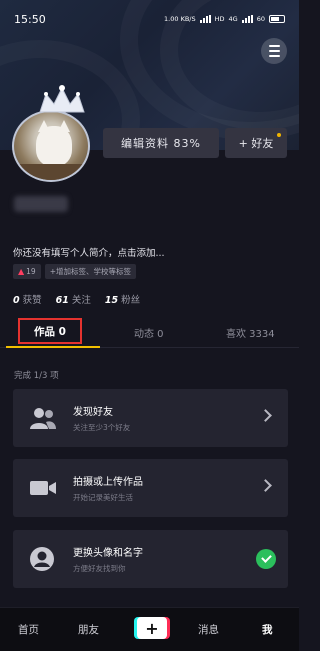 Image resolution: width=320 pixels, height=651 pixels. What do you see at coordinates (53, 347) in the screenshot?
I see `tab-active-indicator` at bounding box center [53, 347].